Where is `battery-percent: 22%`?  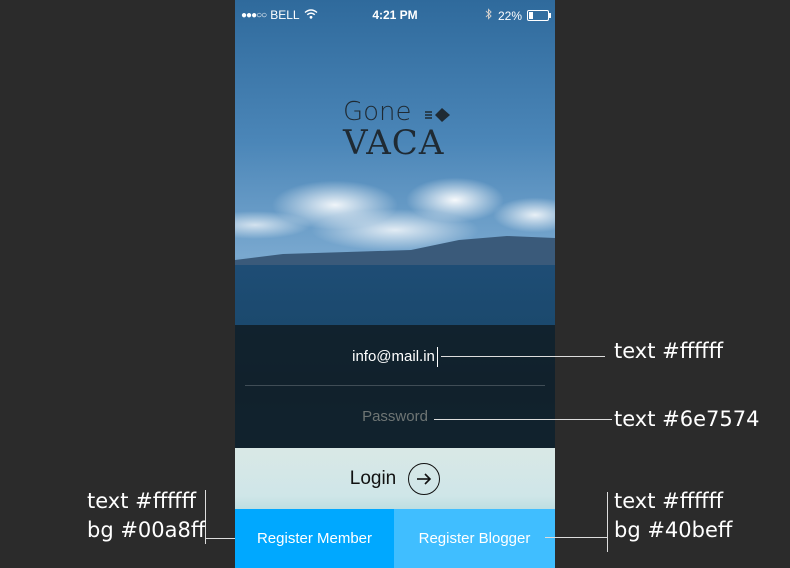 battery-percent: 22% is located at coordinates (509, 15).